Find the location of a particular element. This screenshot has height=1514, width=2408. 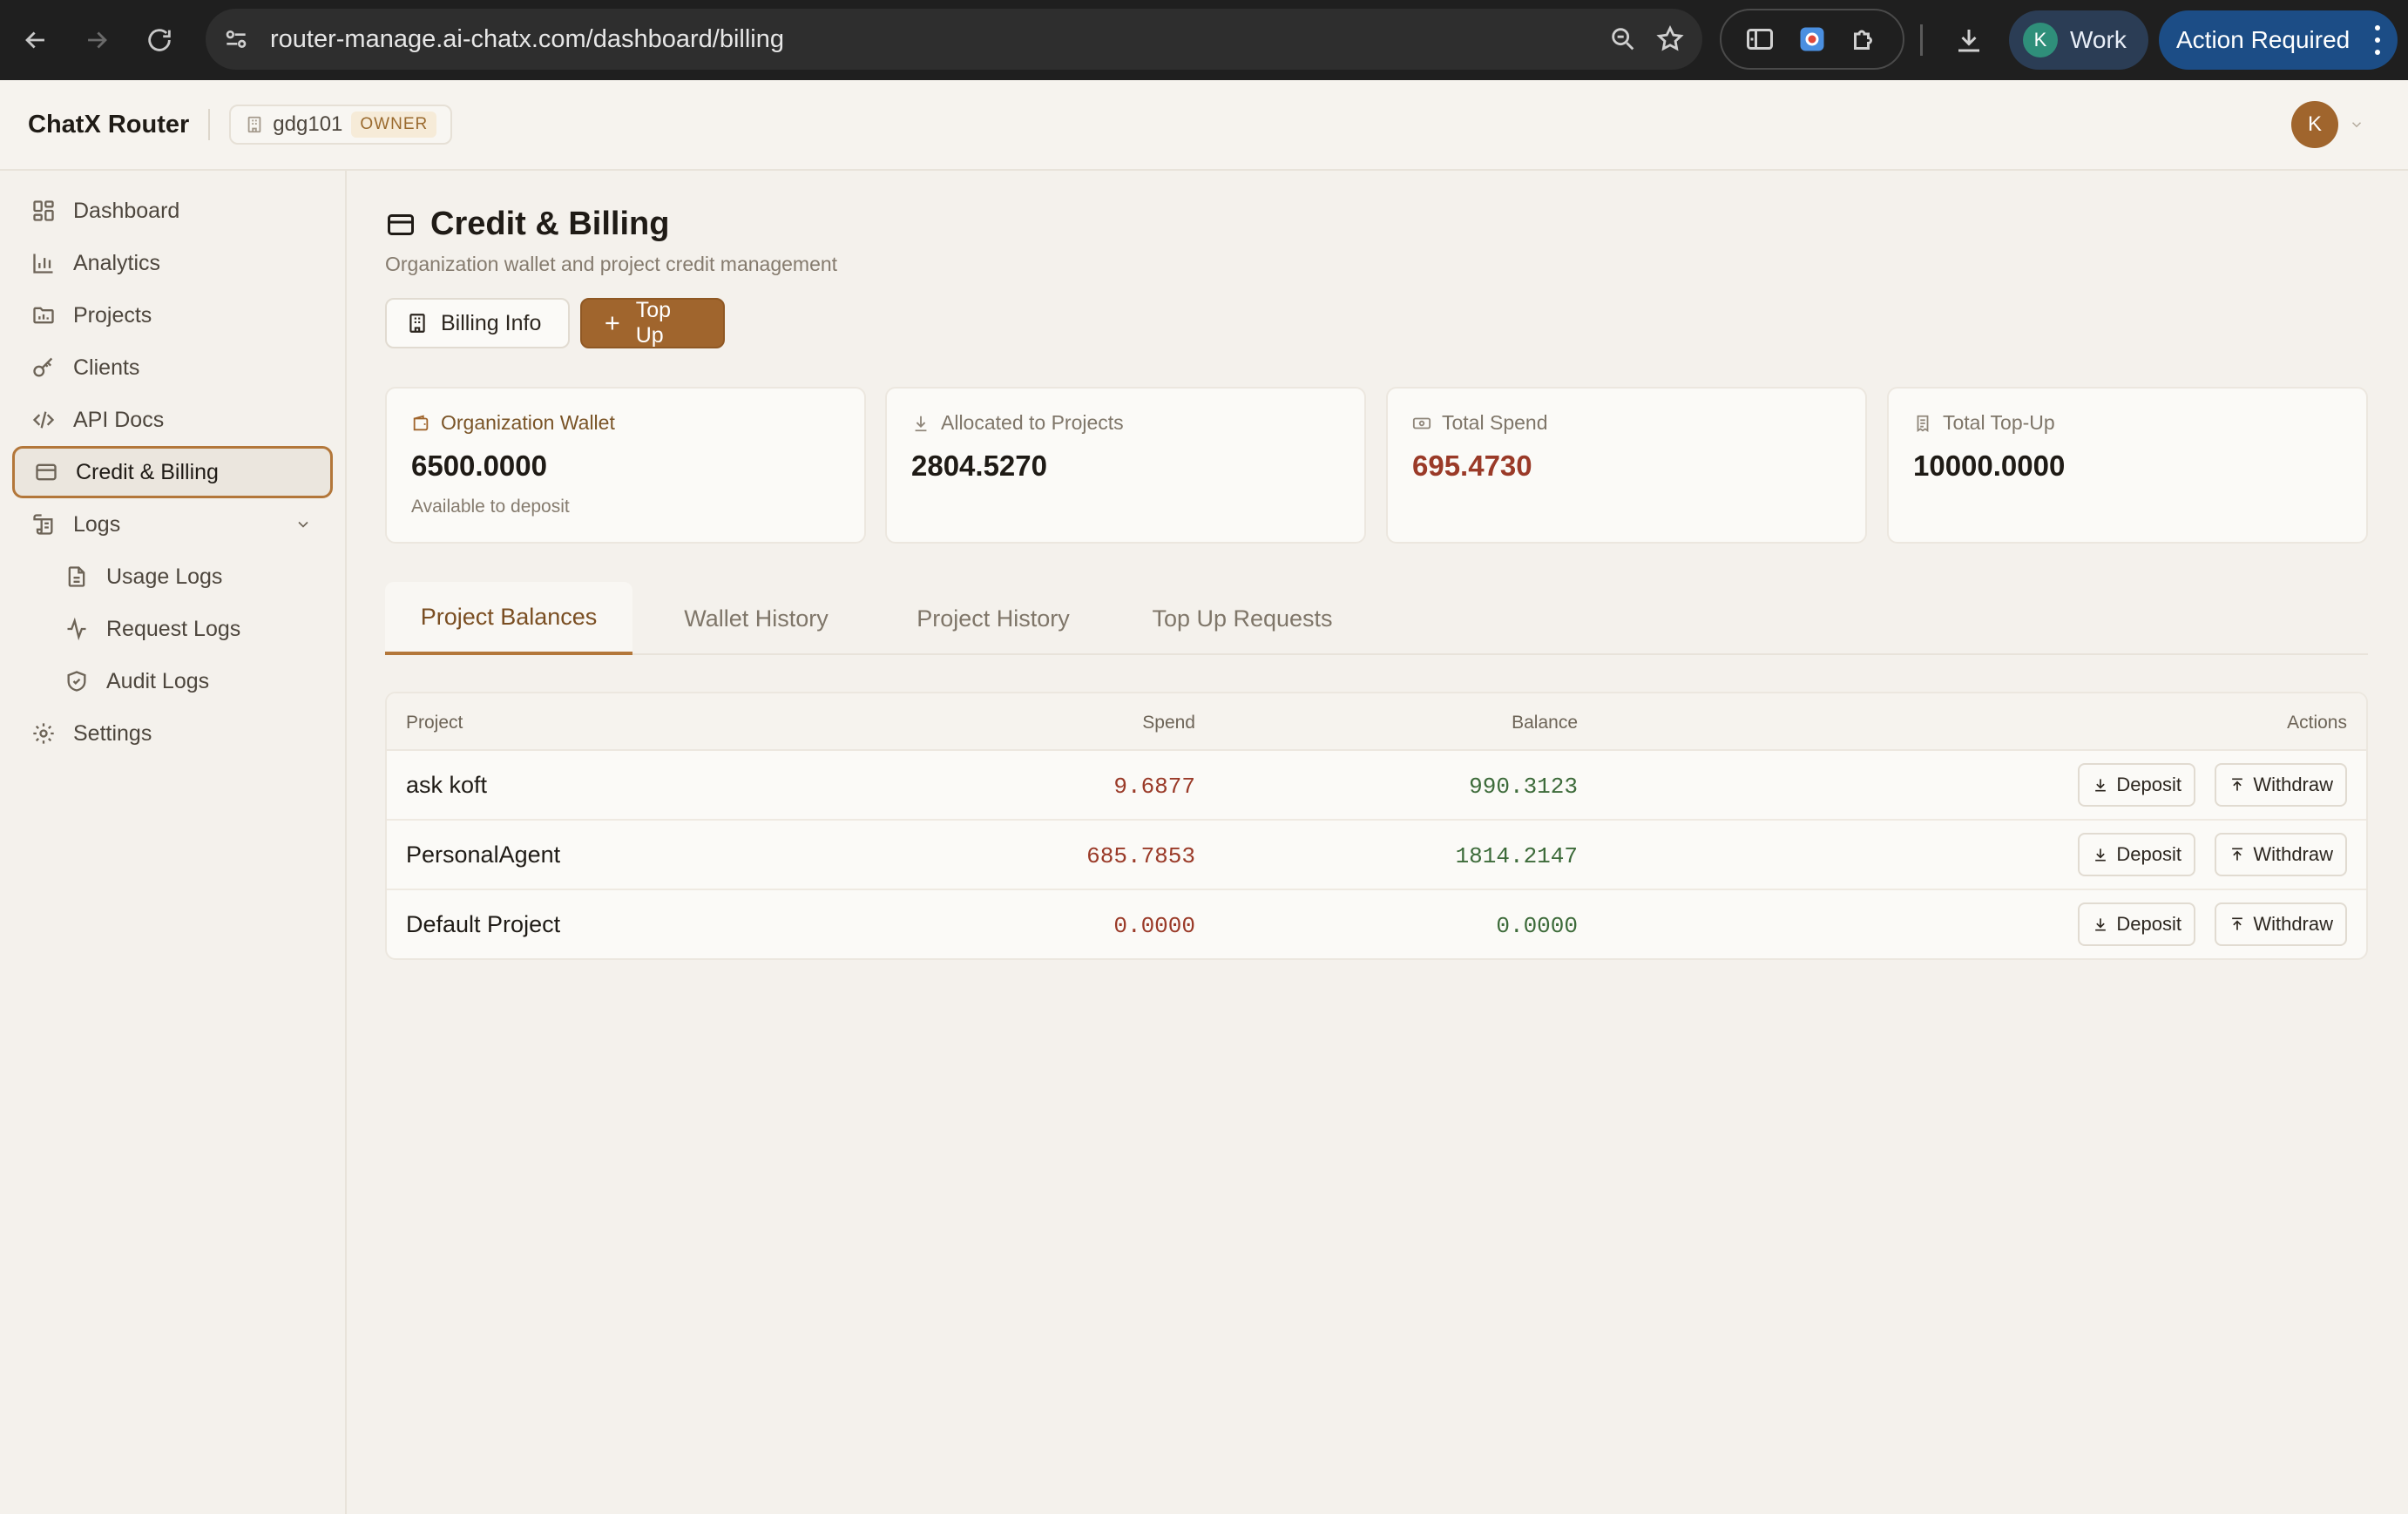

org-switcher: gdg101 OWNER is located at coordinates (341, 125).